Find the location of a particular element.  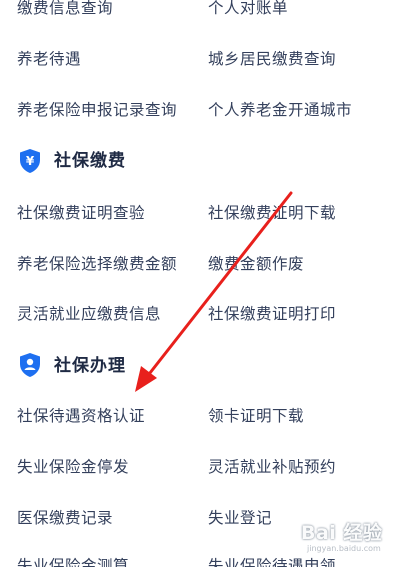

section-title-social-payment: 社保缴费 is located at coordinates (90, 161).